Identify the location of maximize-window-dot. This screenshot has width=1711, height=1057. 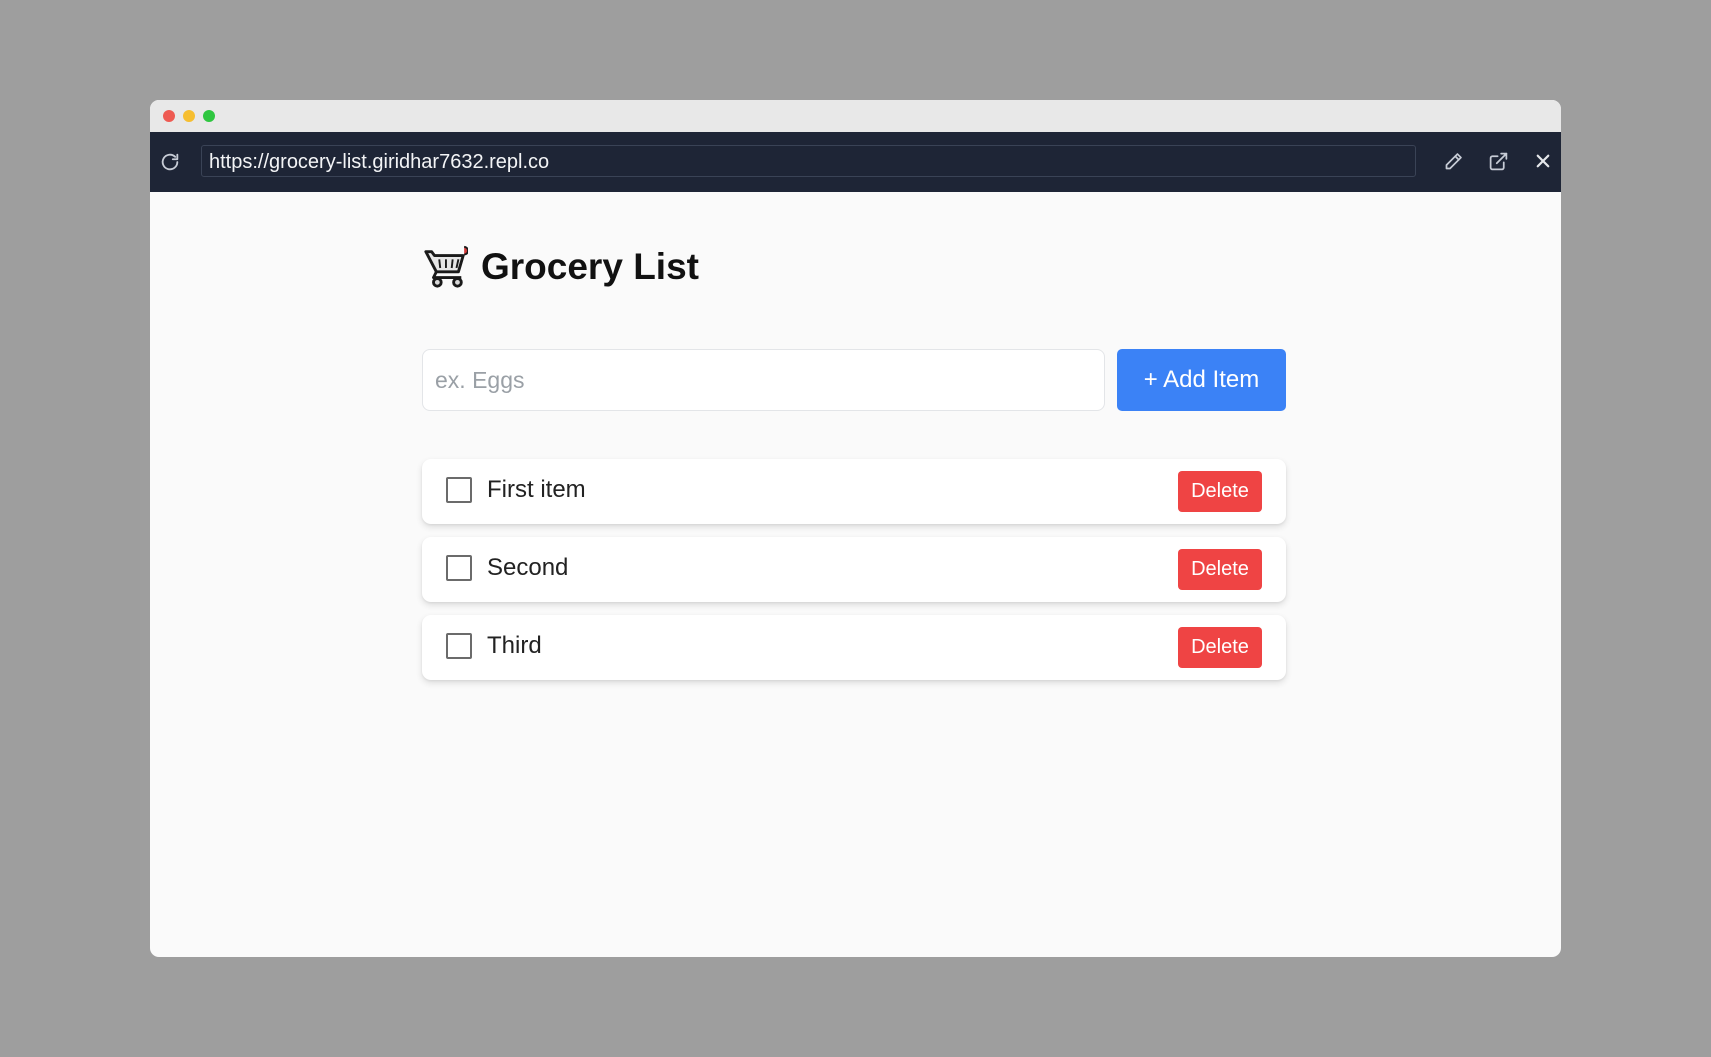
(209, 116).